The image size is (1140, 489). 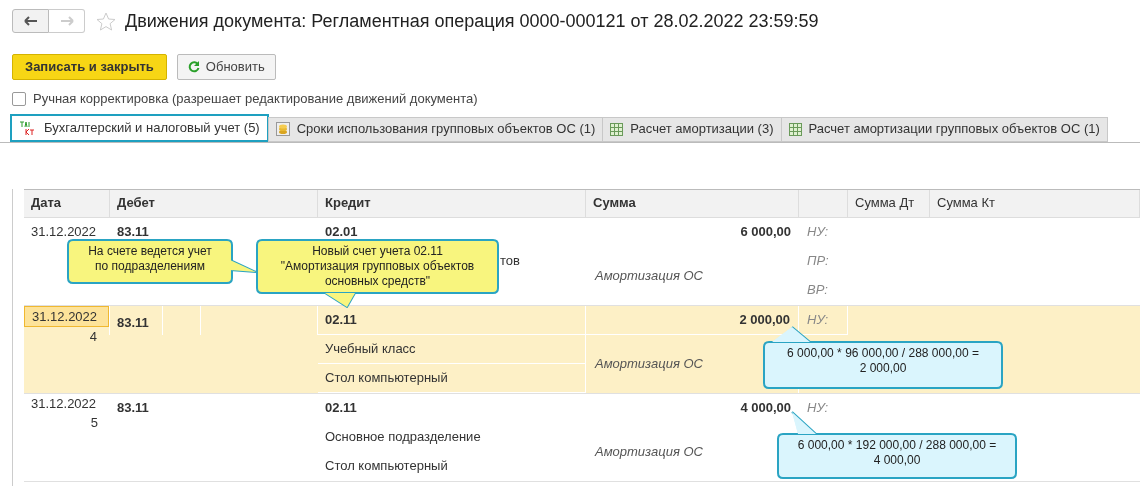 I want to click on table-cell-text: 4, so click(x=93, y=337).